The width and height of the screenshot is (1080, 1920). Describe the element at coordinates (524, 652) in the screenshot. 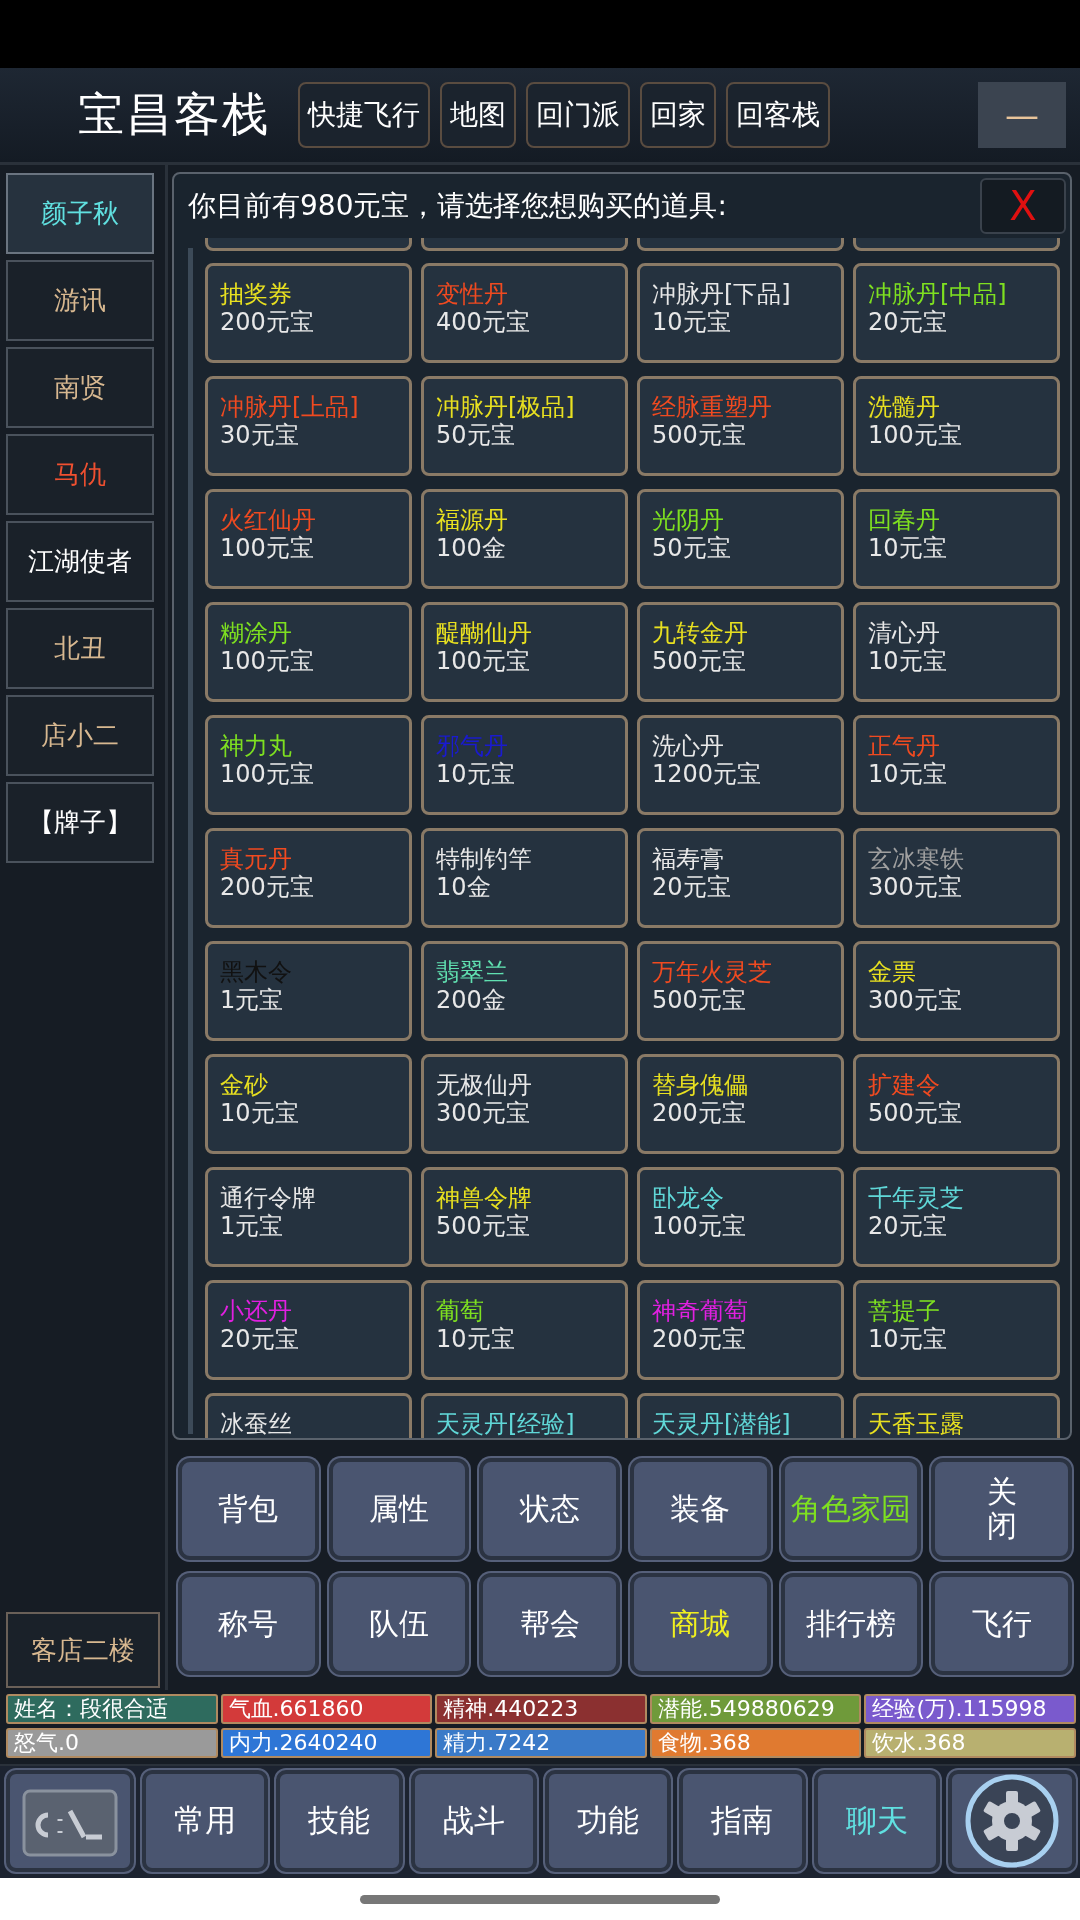

I see `item-tile: 醍醐仙丹 100元宝` at that location.